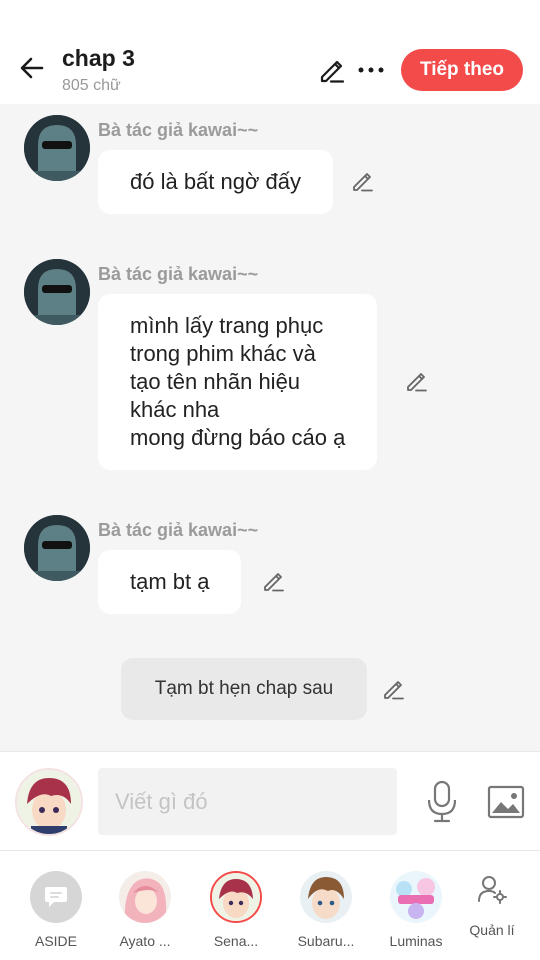 The height and width of the screenshot is (960, 540). I want to click on word-count: 805 chữ, so click(91, 85).